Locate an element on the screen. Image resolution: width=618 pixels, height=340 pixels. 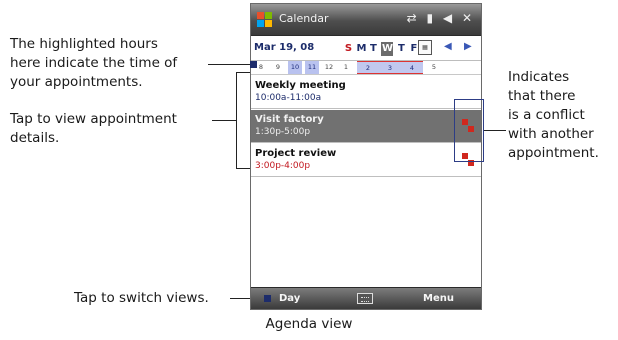
day-sunday: S is located at coordinates (348, 48).